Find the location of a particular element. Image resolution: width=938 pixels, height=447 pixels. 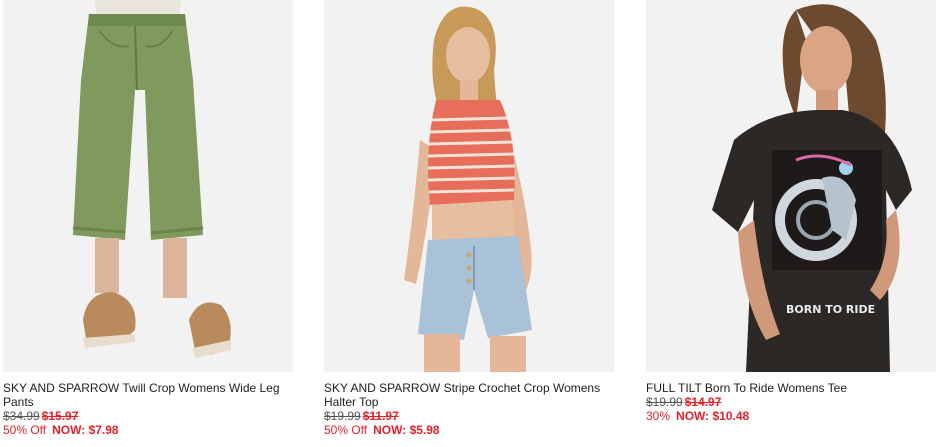

sale-price: $14.97 is located at coordinates (703, 402).